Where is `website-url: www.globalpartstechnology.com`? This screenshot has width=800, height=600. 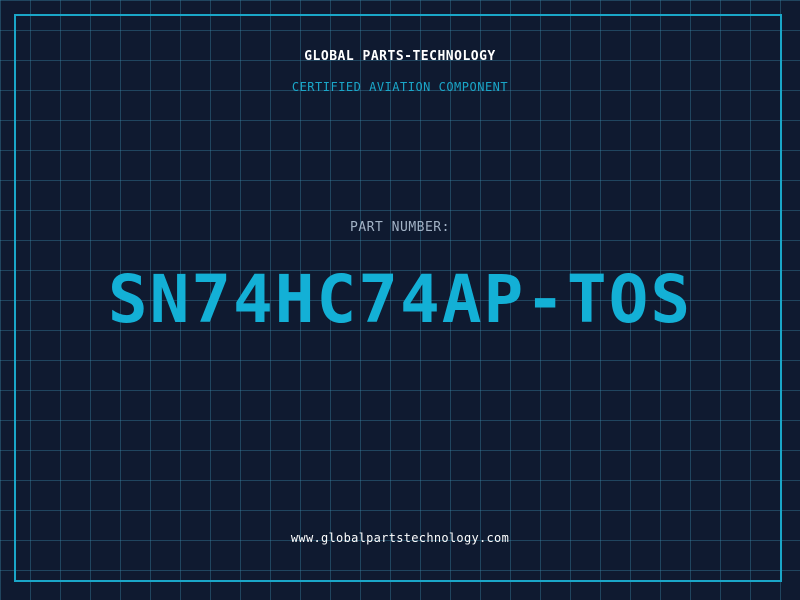
website-url: www.globalpartstechnology.com is located at coordinates (400, 538).